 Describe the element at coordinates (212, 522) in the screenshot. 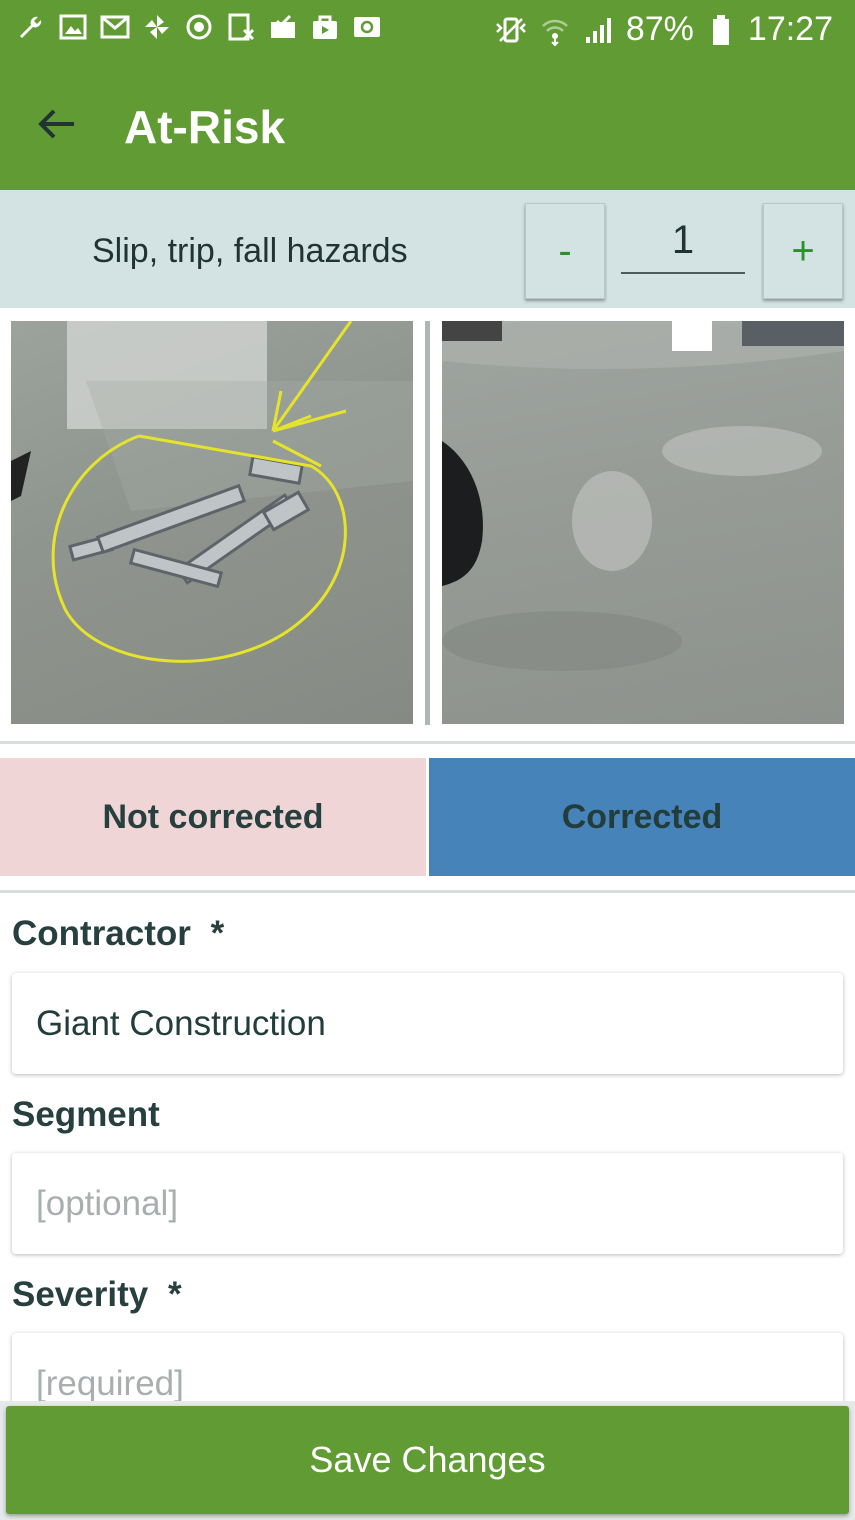

I see `before-photo` at that location.